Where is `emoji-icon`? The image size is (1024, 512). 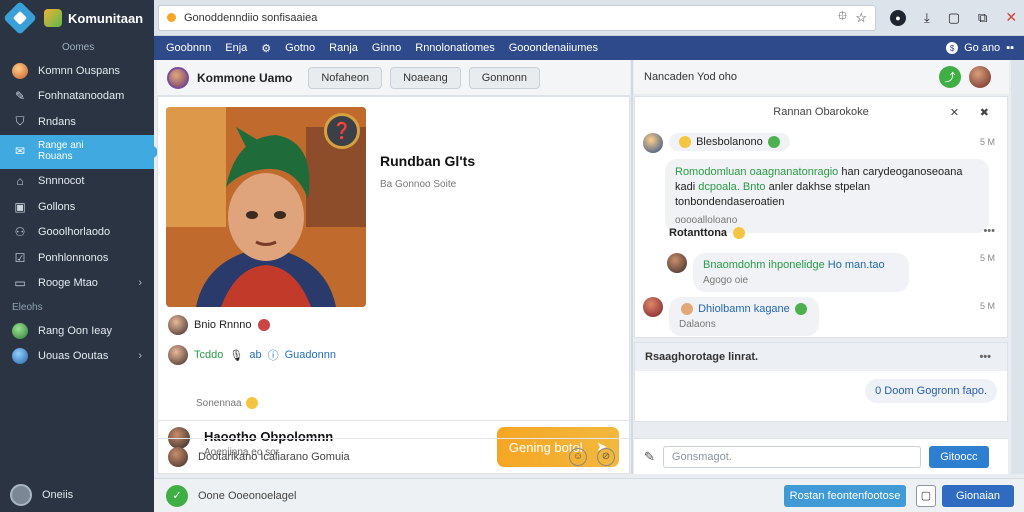
emoji-icon is located at coordinates (739, 233).